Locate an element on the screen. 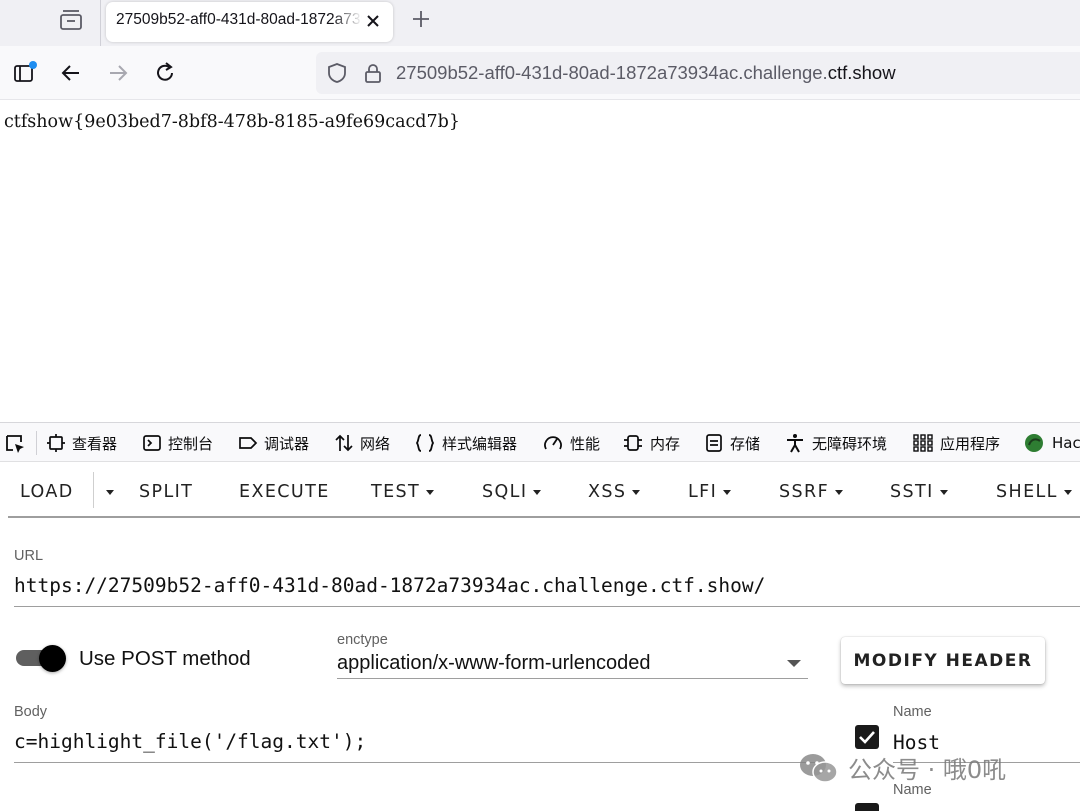  enctype-underline is located at coordinates (572, 678).